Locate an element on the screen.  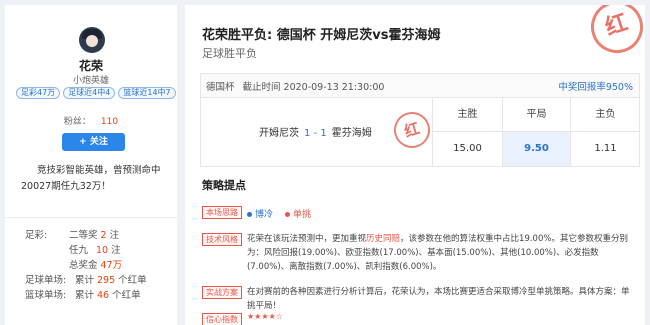
option-bolen: 博冷 is located at coordinates (260, 213).